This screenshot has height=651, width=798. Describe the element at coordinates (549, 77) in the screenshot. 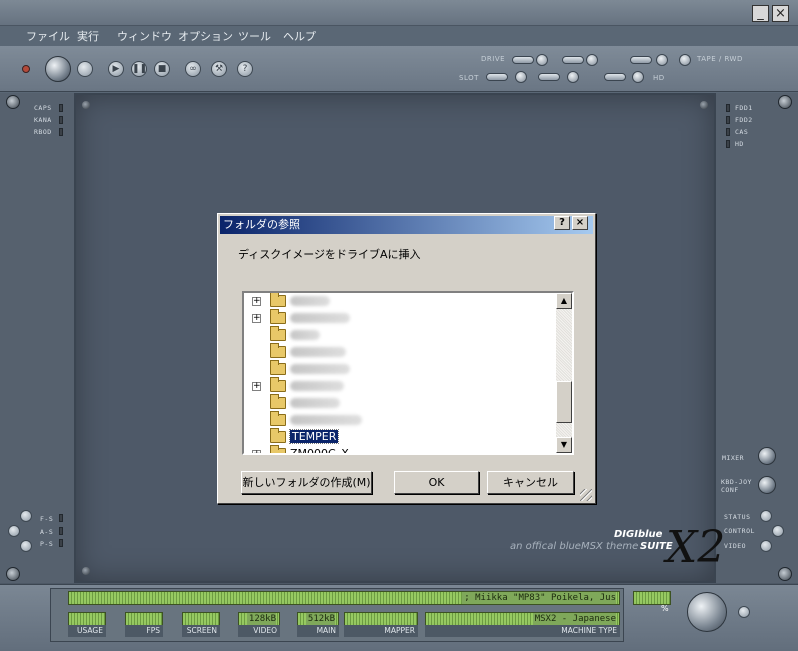

I see `slot-2-switch` at that location.